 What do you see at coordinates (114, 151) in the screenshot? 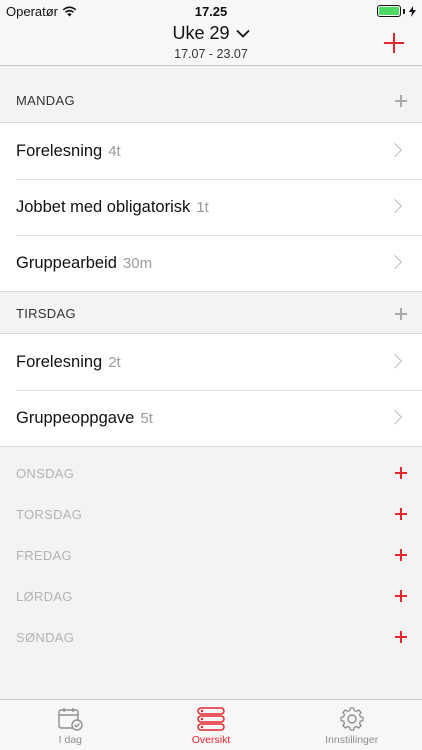
I see `entry-duration: 4t` at bounding box center [114, 151].